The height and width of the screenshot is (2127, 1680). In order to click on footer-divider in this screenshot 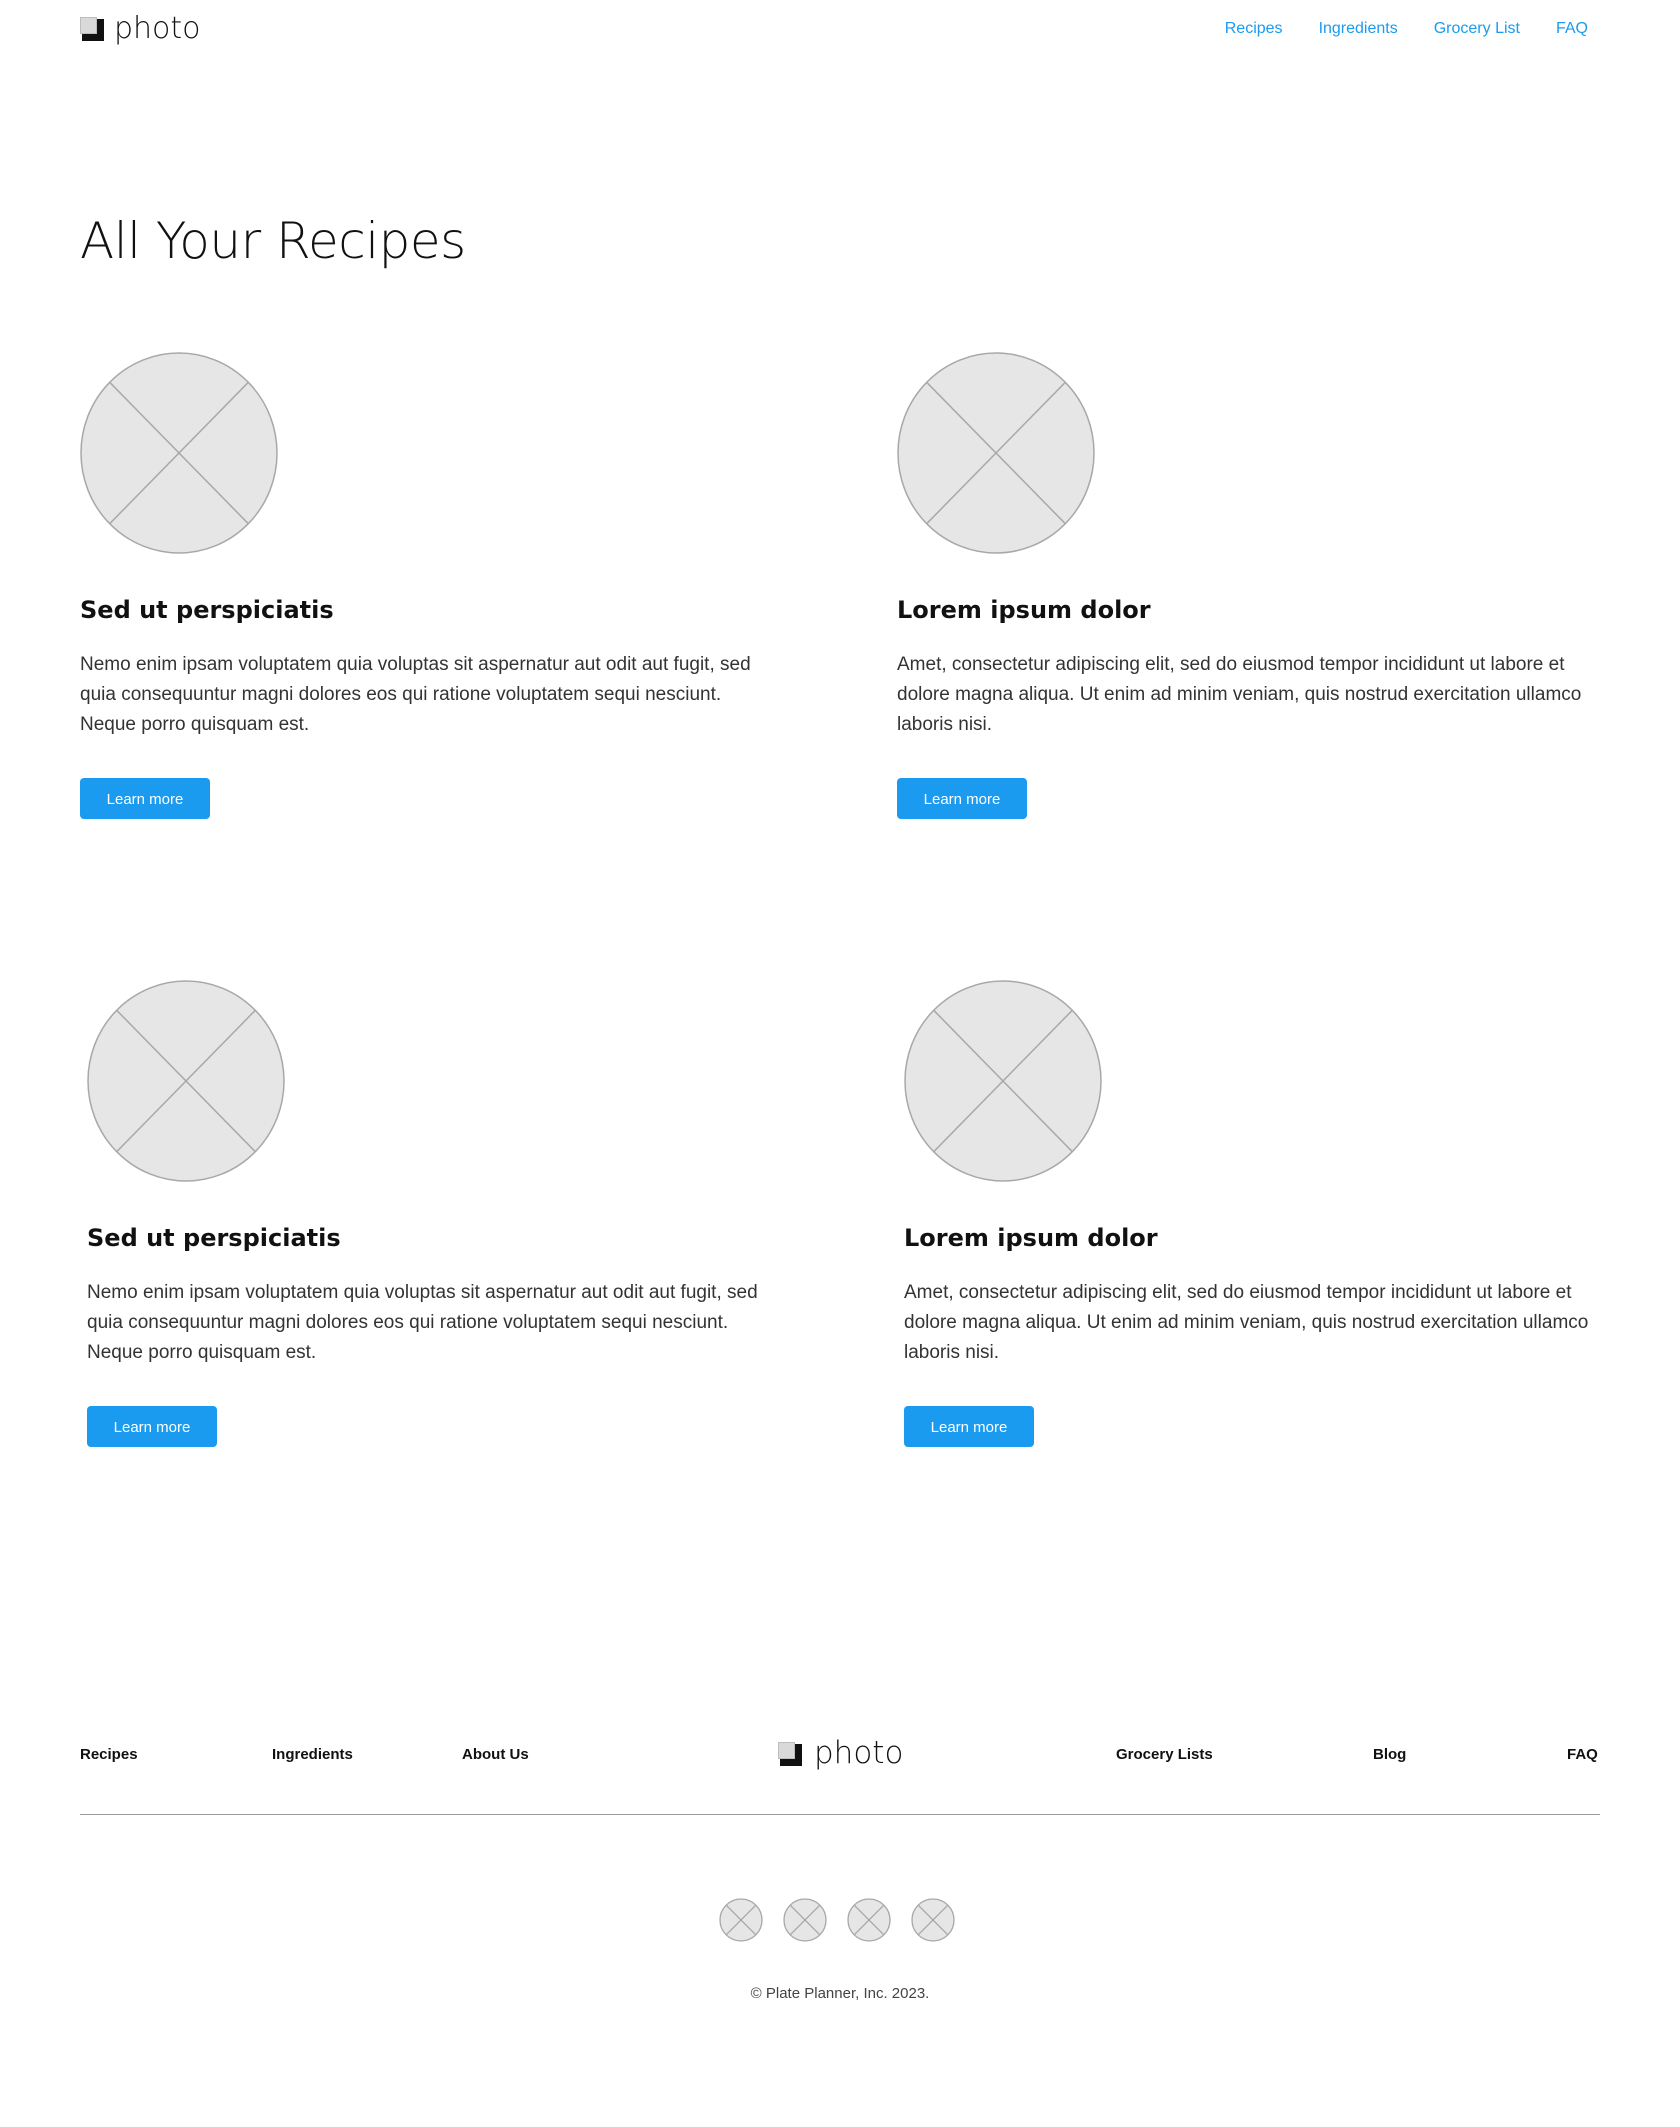, I will do `click(840, 1814)`.